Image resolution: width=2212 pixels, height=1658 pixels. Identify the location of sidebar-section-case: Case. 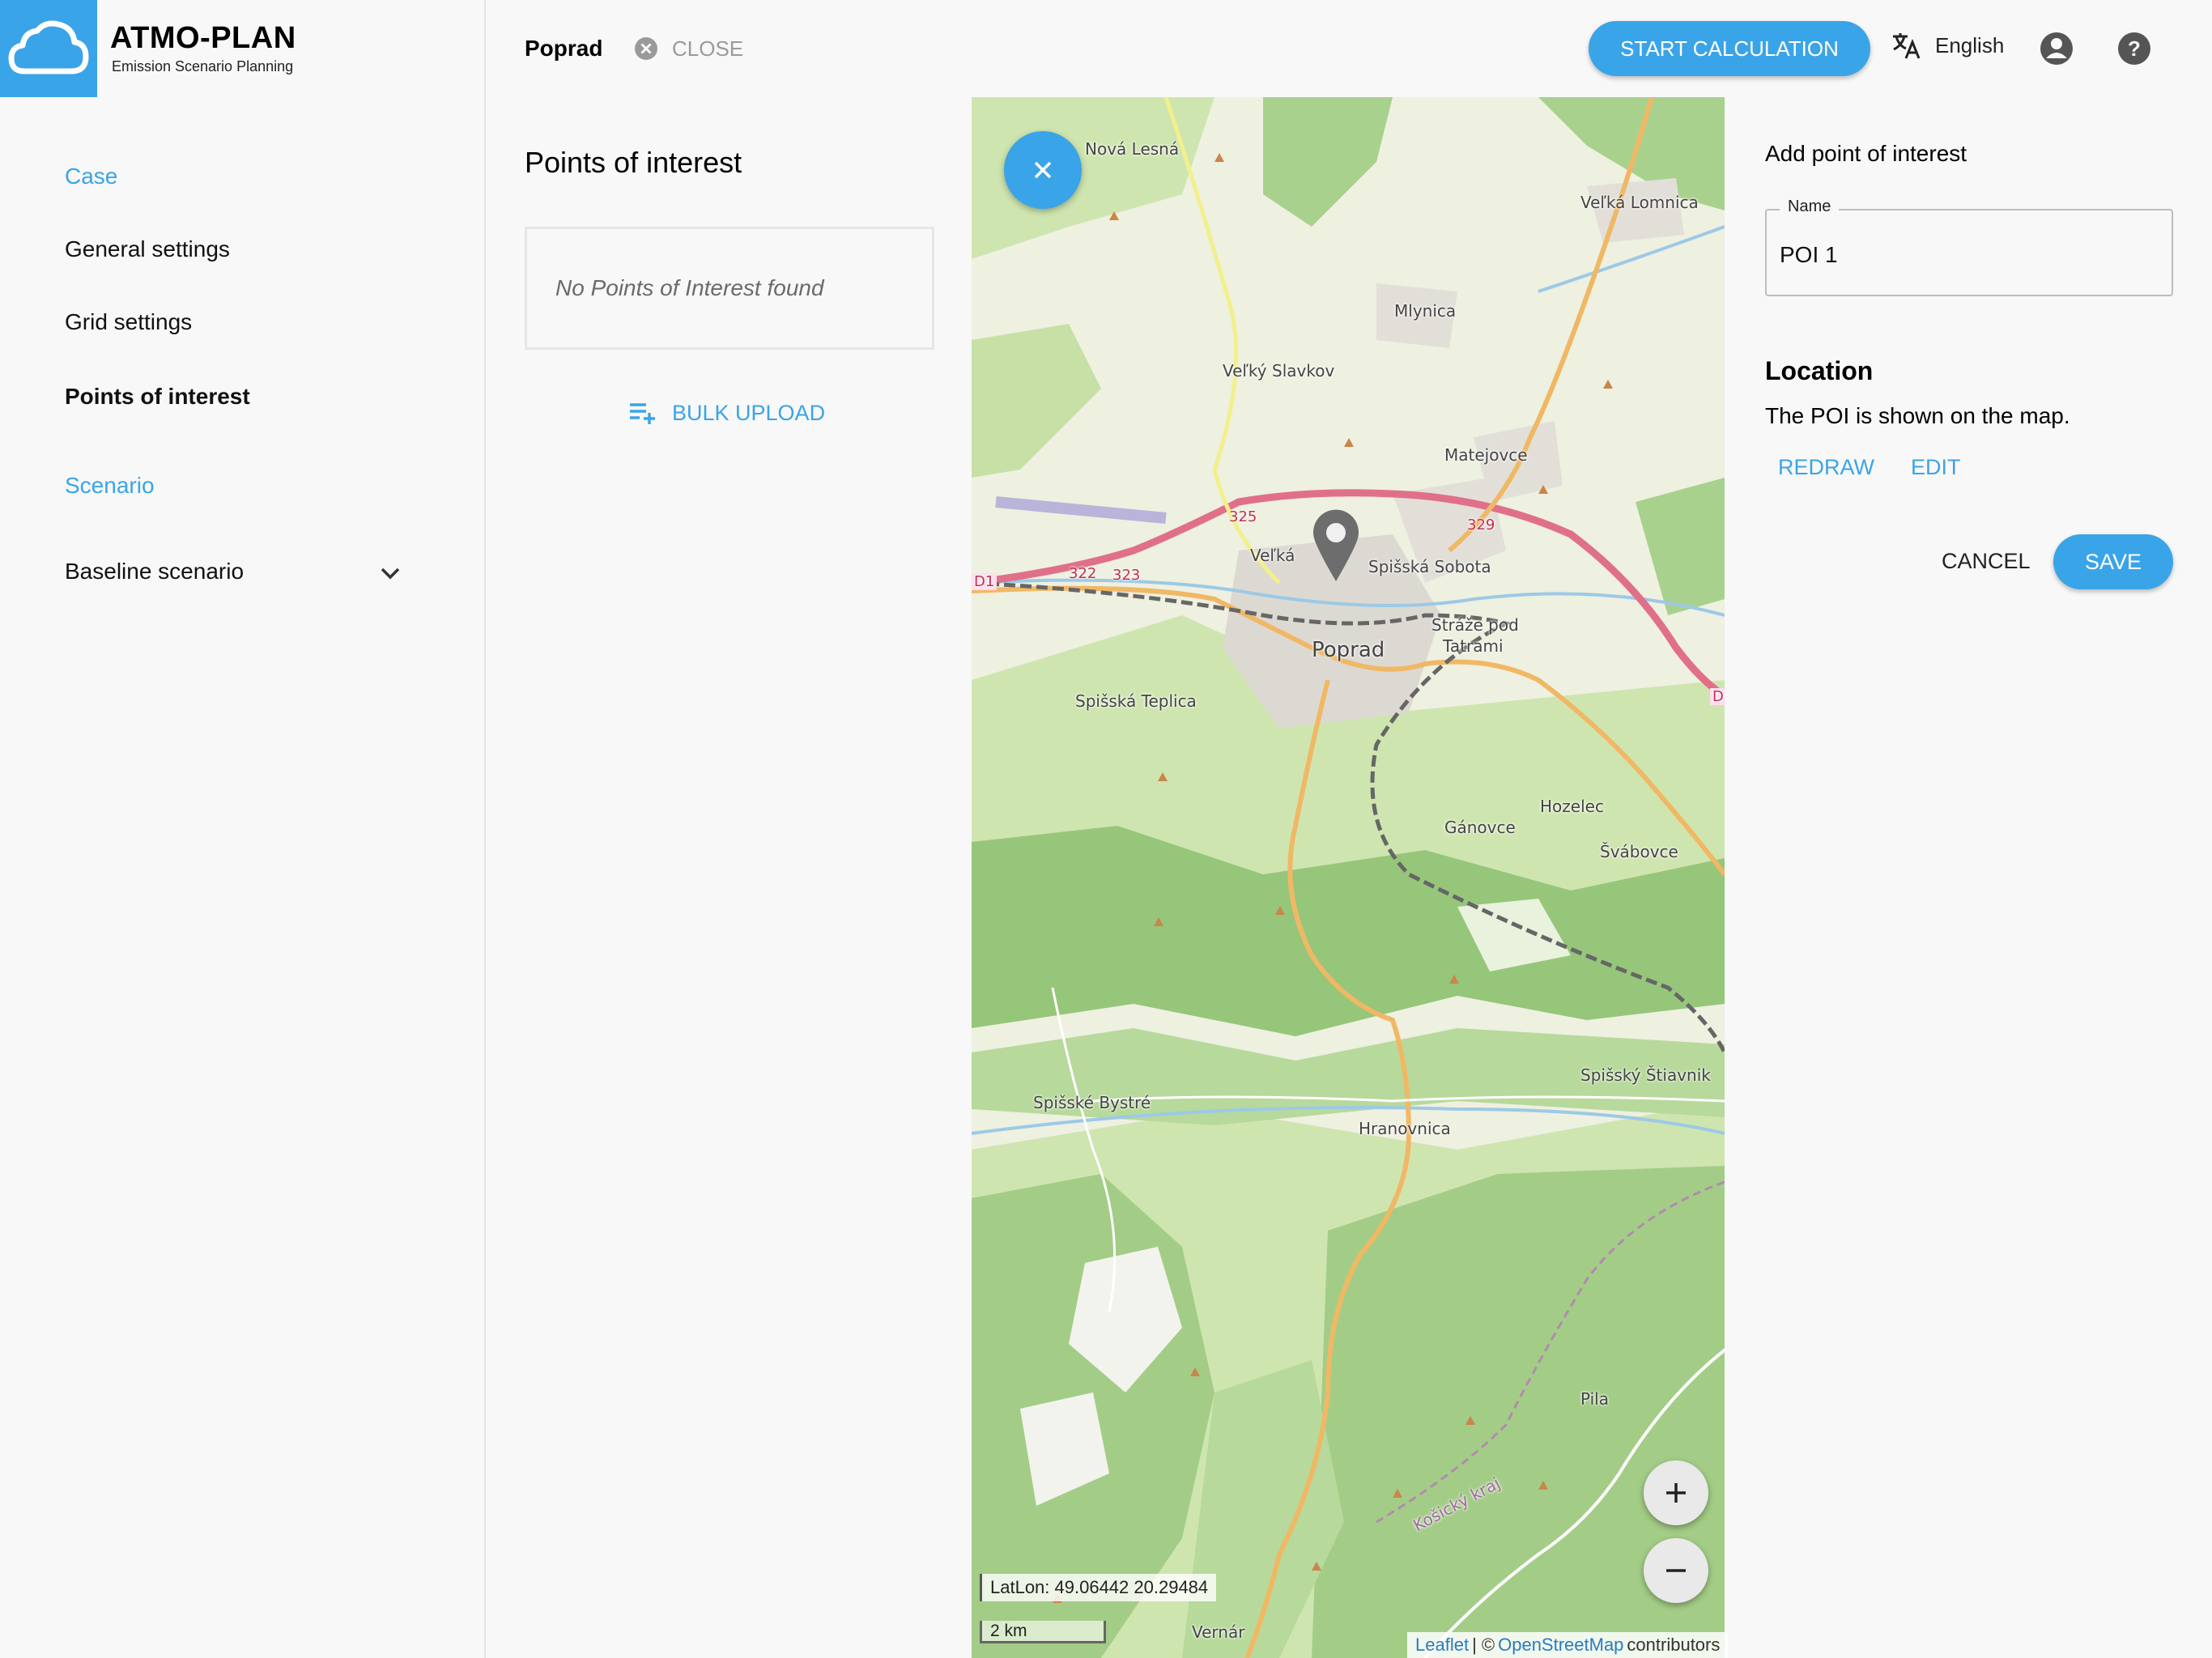
(91, 176).